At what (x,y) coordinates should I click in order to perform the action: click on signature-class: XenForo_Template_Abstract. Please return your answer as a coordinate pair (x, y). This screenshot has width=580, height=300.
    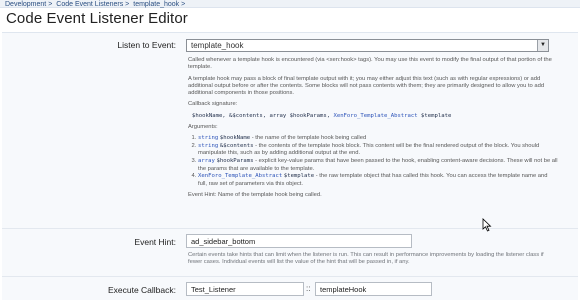
    Looking at the image, I should click on (375, 115).